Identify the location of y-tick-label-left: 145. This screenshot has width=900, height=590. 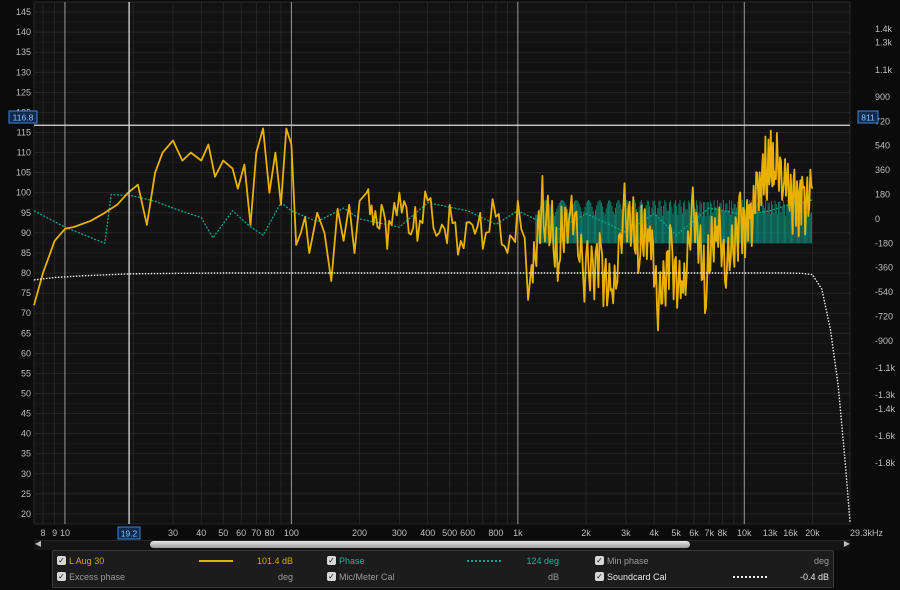
(23, 12).